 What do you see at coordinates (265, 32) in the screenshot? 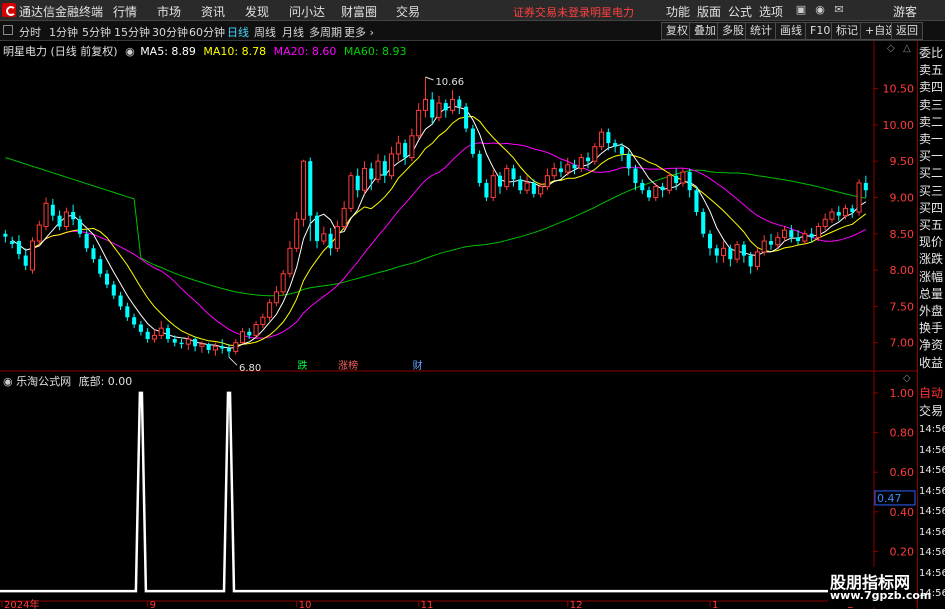
I see `period-weekly: 周线` at bounding box center [265, 32].